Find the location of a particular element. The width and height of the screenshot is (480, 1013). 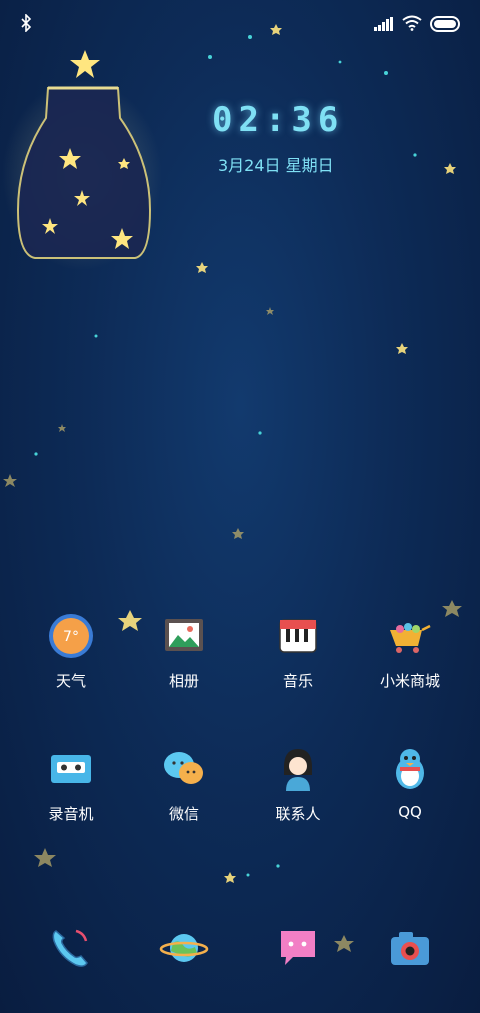

weather-icon: 7° is located at coordinates (71, 636).